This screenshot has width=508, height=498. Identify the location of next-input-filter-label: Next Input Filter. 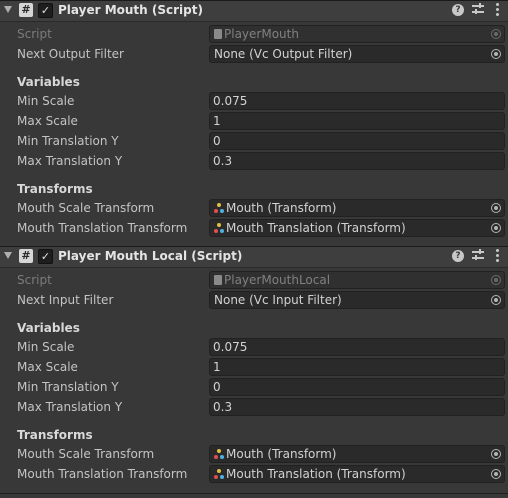
(65, 300).